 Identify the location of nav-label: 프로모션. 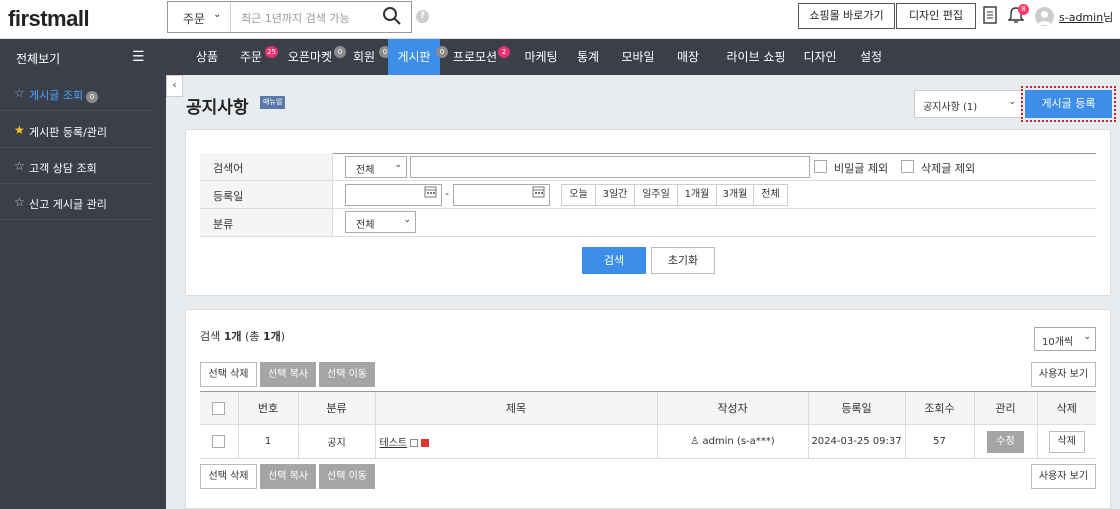
(475, 57).